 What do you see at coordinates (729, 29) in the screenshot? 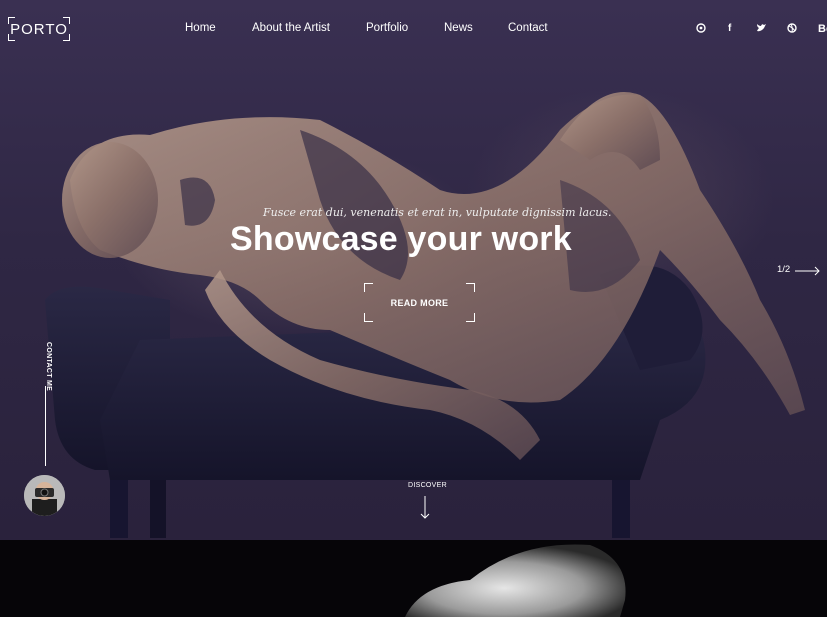
I see `facebook-icon: f` at bounding box center [729, 29].